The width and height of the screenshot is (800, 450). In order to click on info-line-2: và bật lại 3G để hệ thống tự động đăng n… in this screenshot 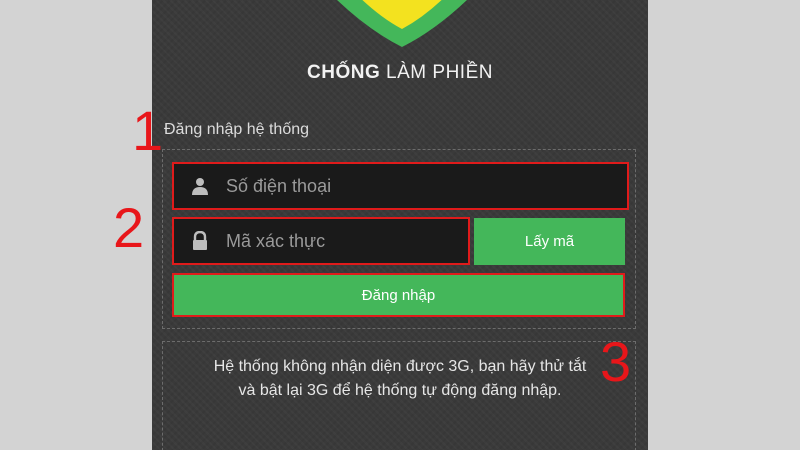, I will do `click(400, 390)`.